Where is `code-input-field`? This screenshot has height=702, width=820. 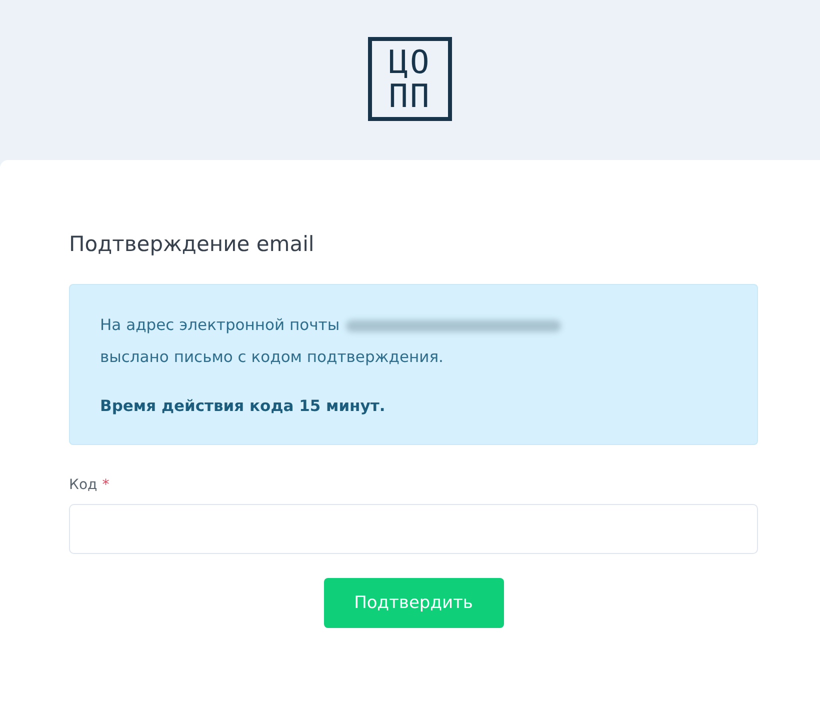
code-input-field is located at coordinates (413, 529).